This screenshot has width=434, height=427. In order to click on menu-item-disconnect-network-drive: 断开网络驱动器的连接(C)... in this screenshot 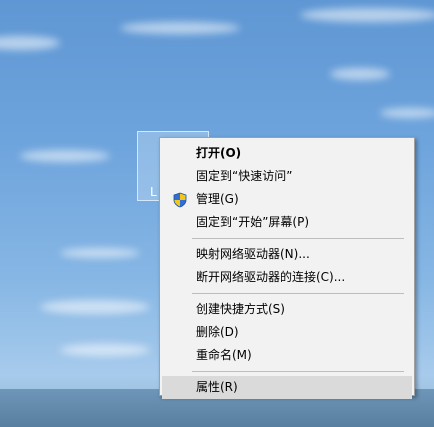, I will do `click(287, 277)`.